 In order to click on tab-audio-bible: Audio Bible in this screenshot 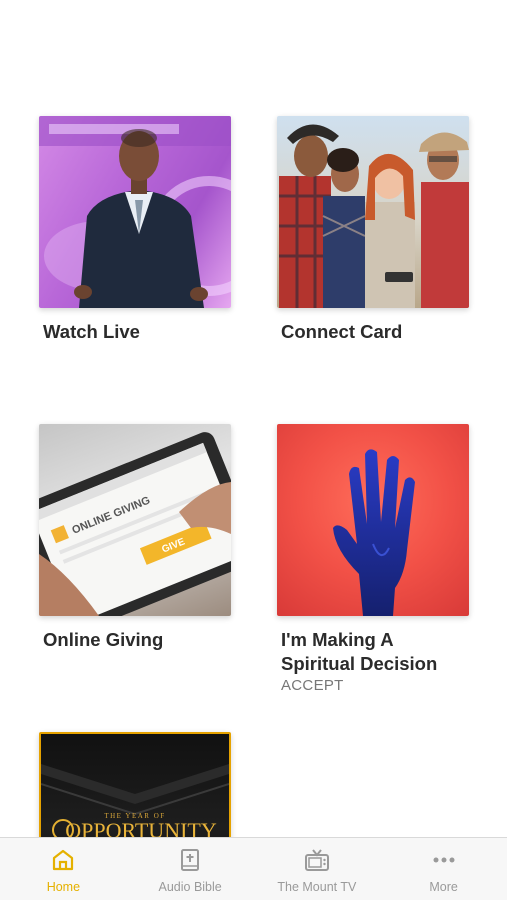, I will do `click(190, 869)`.